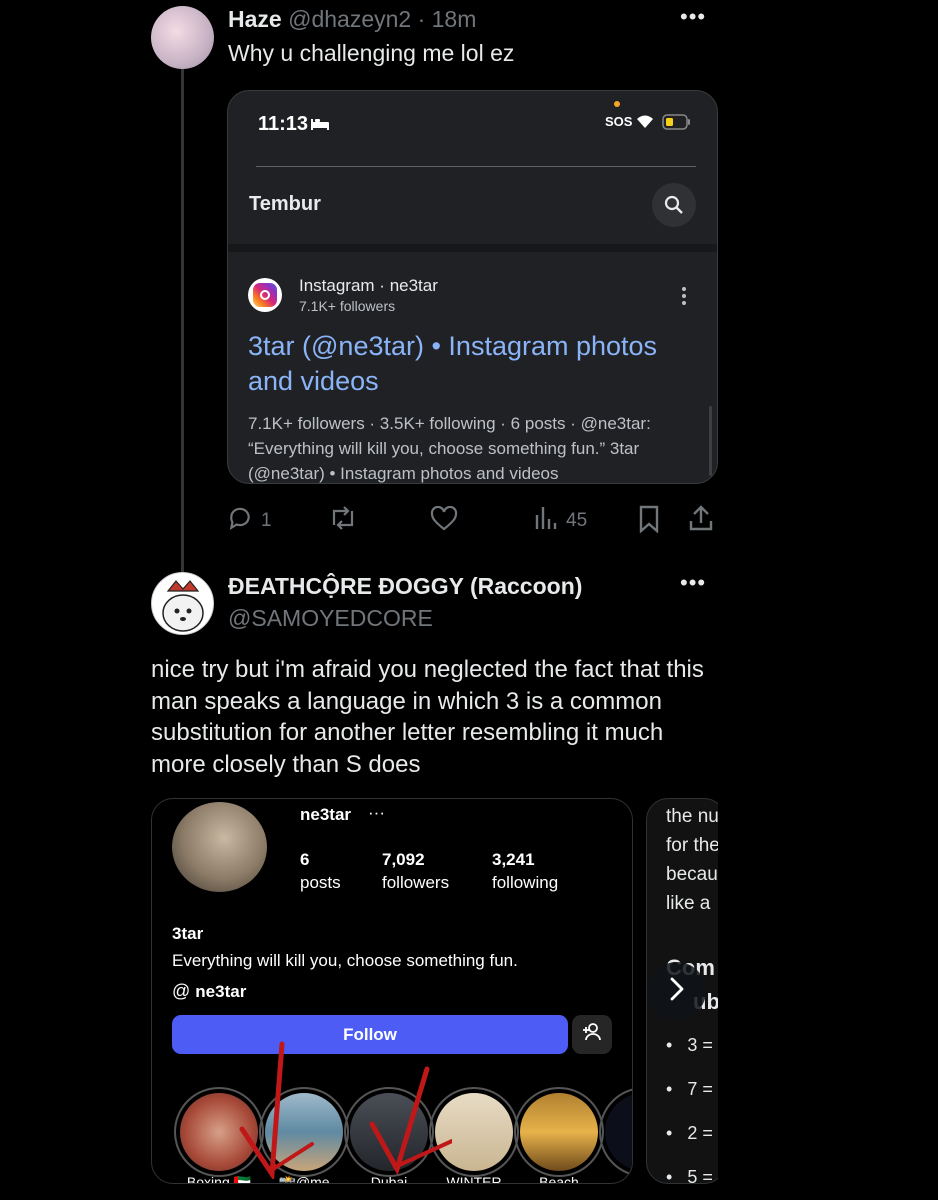  I want to click on add-user-button, so click(592, 1034).